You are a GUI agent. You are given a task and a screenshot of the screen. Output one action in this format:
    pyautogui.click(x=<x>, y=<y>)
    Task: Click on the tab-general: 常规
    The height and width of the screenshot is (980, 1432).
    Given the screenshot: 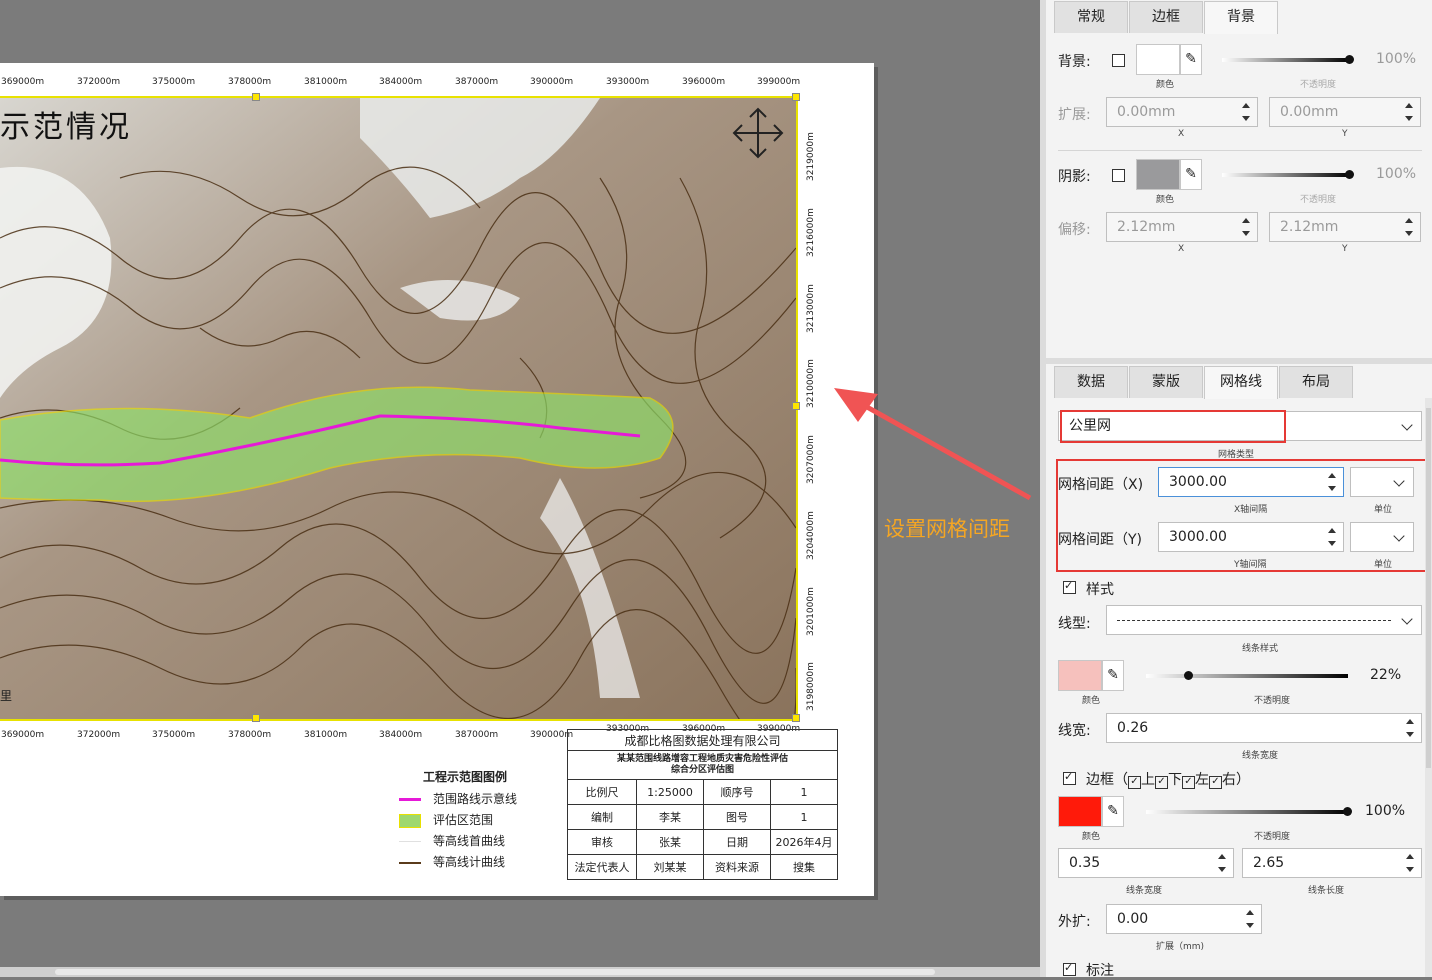 What is the action you would take?
    pyautogui.click(x=1091, y=17)
    